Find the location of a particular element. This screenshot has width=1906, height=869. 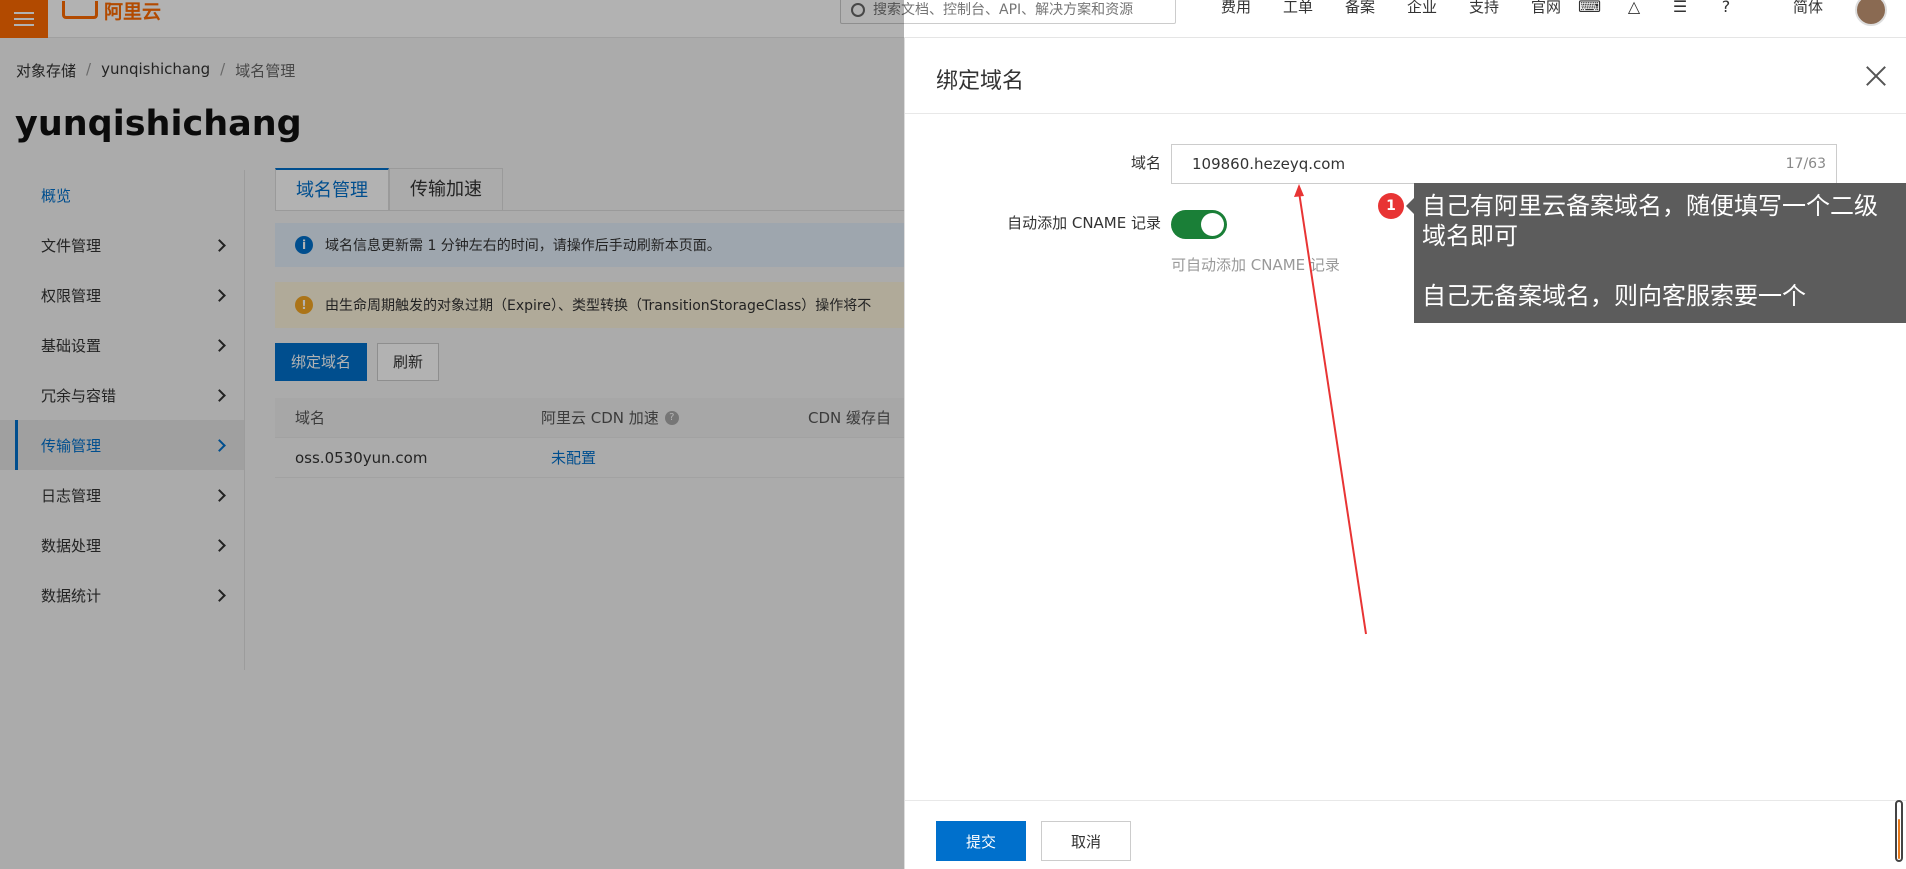

scrollbar is located at coordinates (1899, 831).